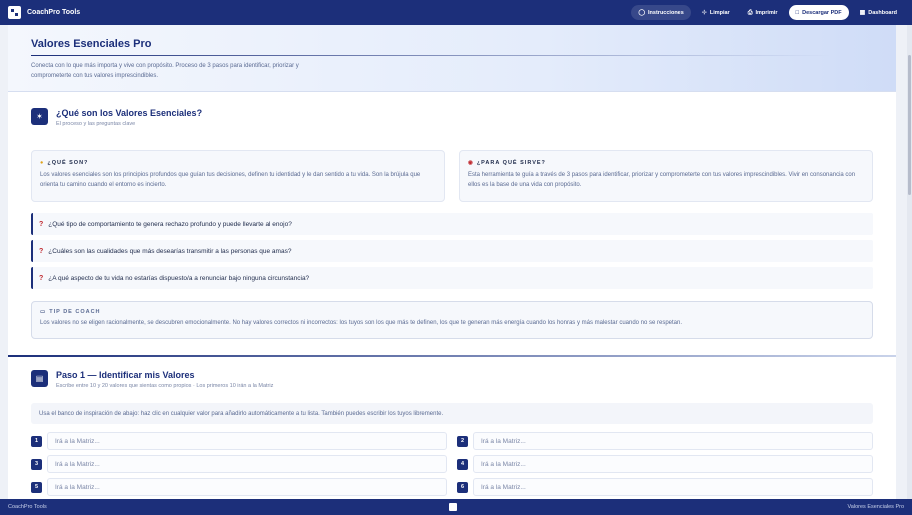 The image size is (912, 515). Describe the element at coordinates (462, 441) in the screenshot. I see `value-number: 2` at that location.